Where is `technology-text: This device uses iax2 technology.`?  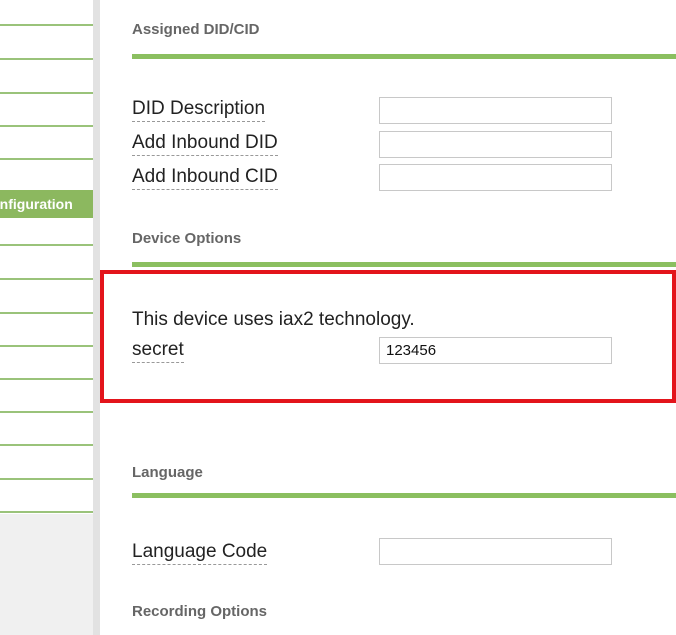 technology-text: This device uses iax2 technology. is located at coordinates (273, 319).